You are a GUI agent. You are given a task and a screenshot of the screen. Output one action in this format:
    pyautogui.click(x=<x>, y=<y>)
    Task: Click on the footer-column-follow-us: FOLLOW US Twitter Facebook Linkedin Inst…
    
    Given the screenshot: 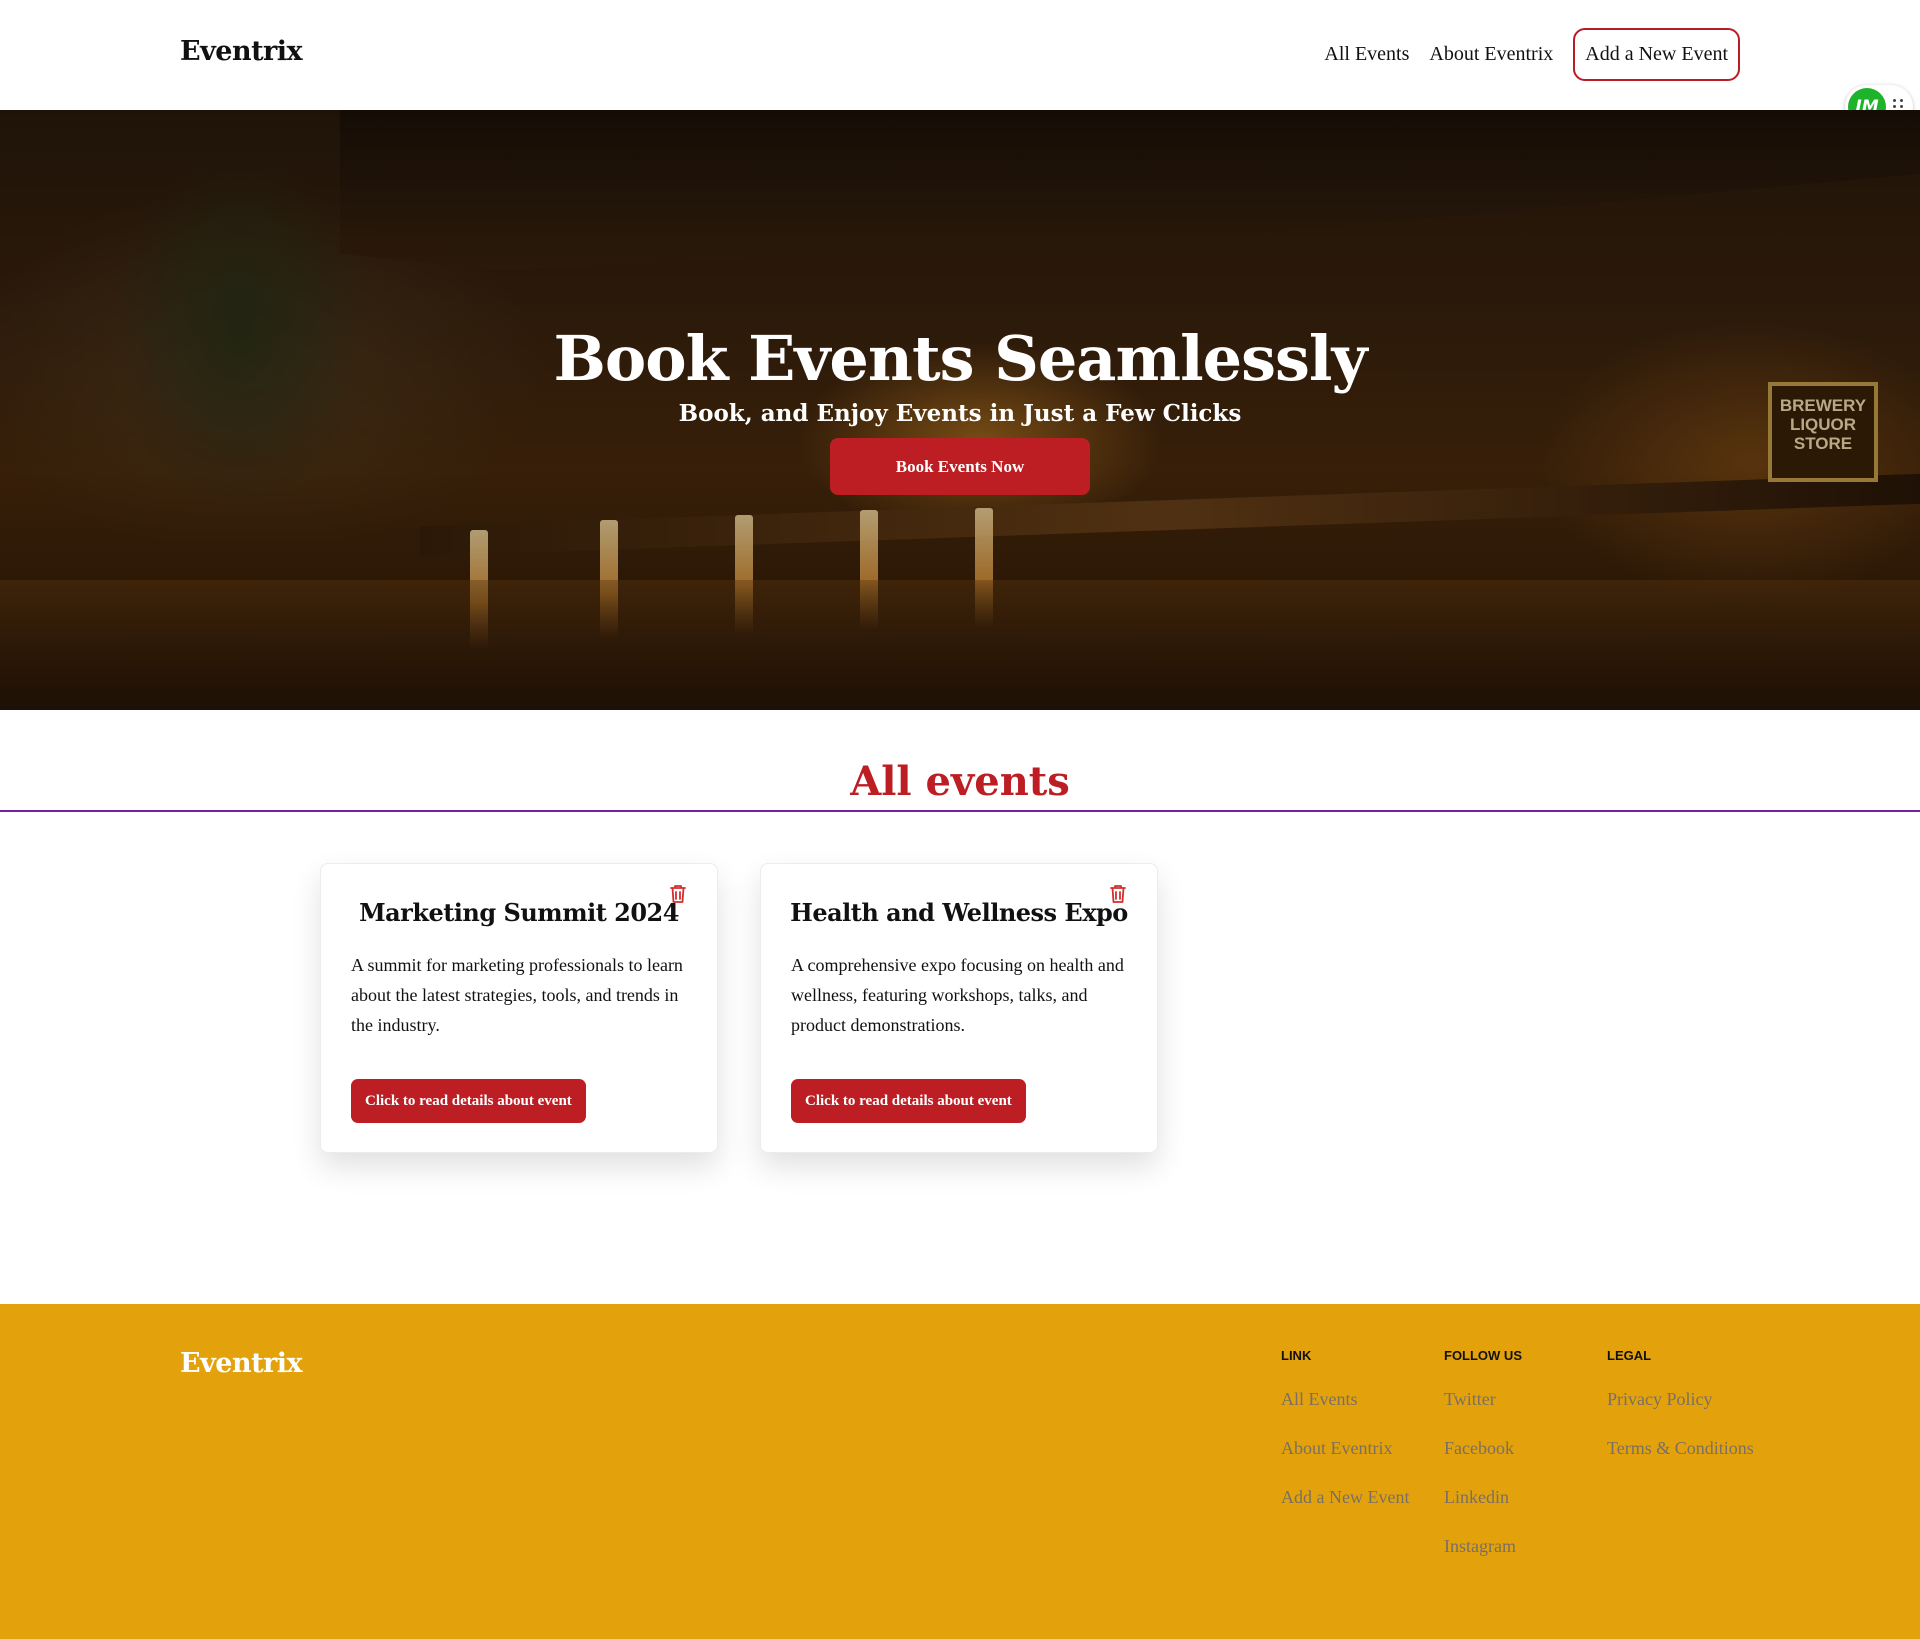 What is the action you would take?
    pyautogui.click(x=1483, y=1466)
    